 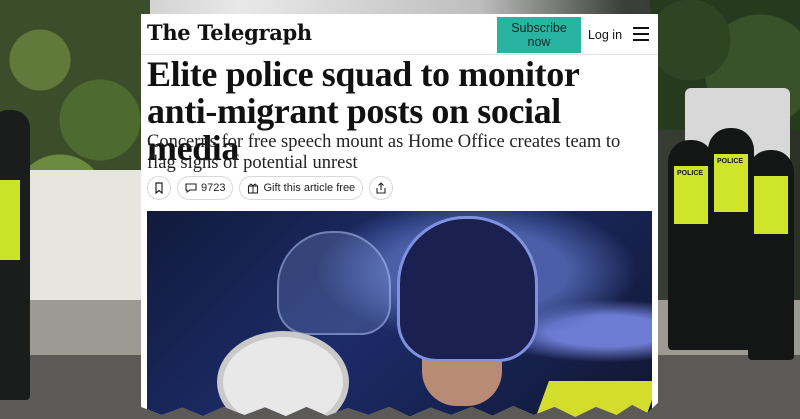 I want to click on comments-button: 9723, so click(x=205, y=188).